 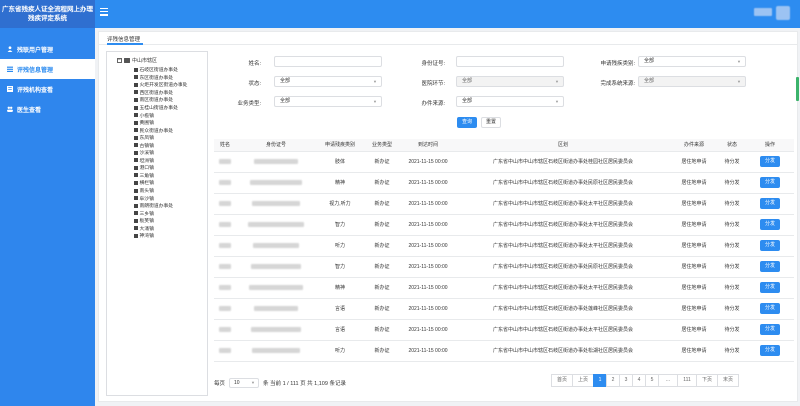 What do you see at coordinates (328, 101) in the screenshot?
I see `business-type-select: 全部 ▼` at bounding box center [328, 101].